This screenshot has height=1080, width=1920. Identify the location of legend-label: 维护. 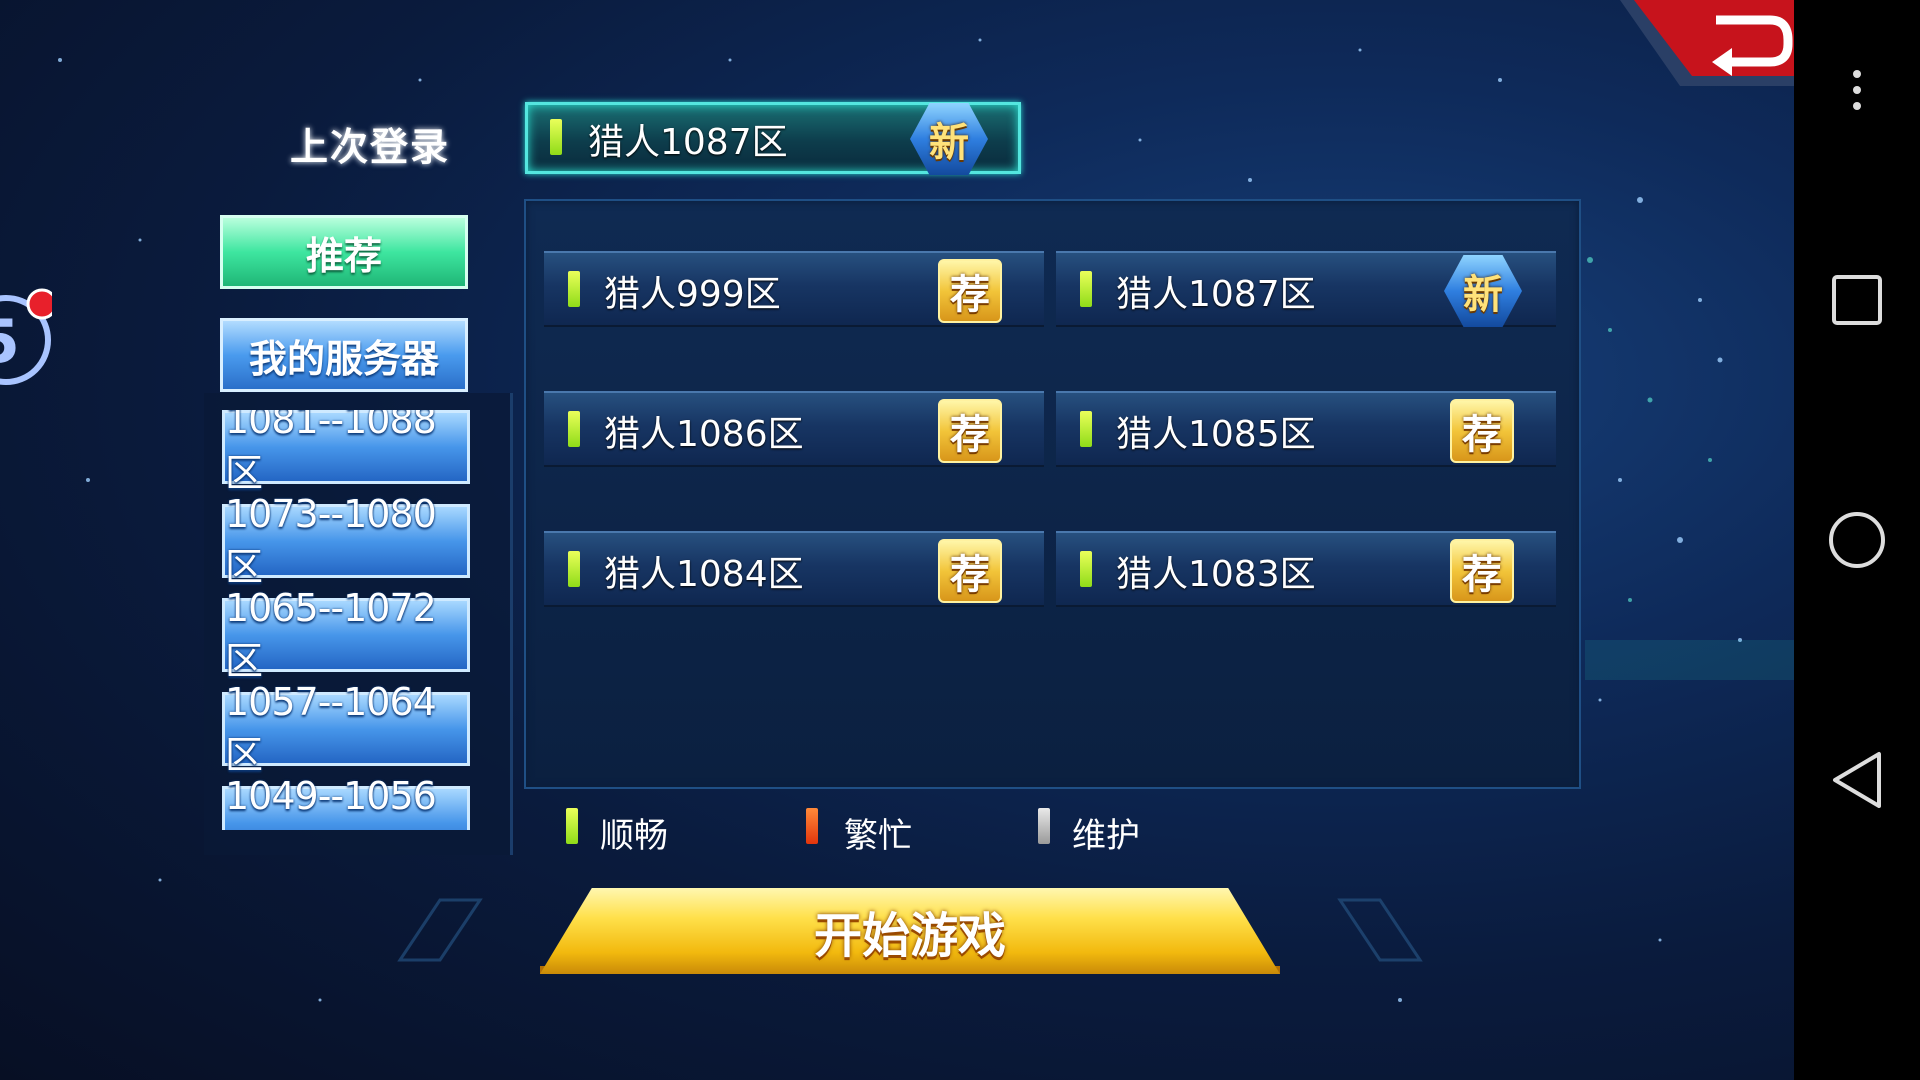
(1106, 836).